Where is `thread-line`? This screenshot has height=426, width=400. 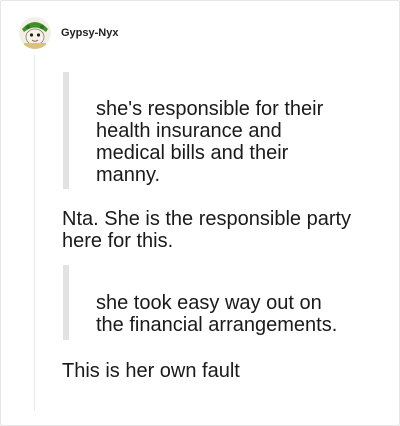 thread-line is located at coordinates (34, 232).